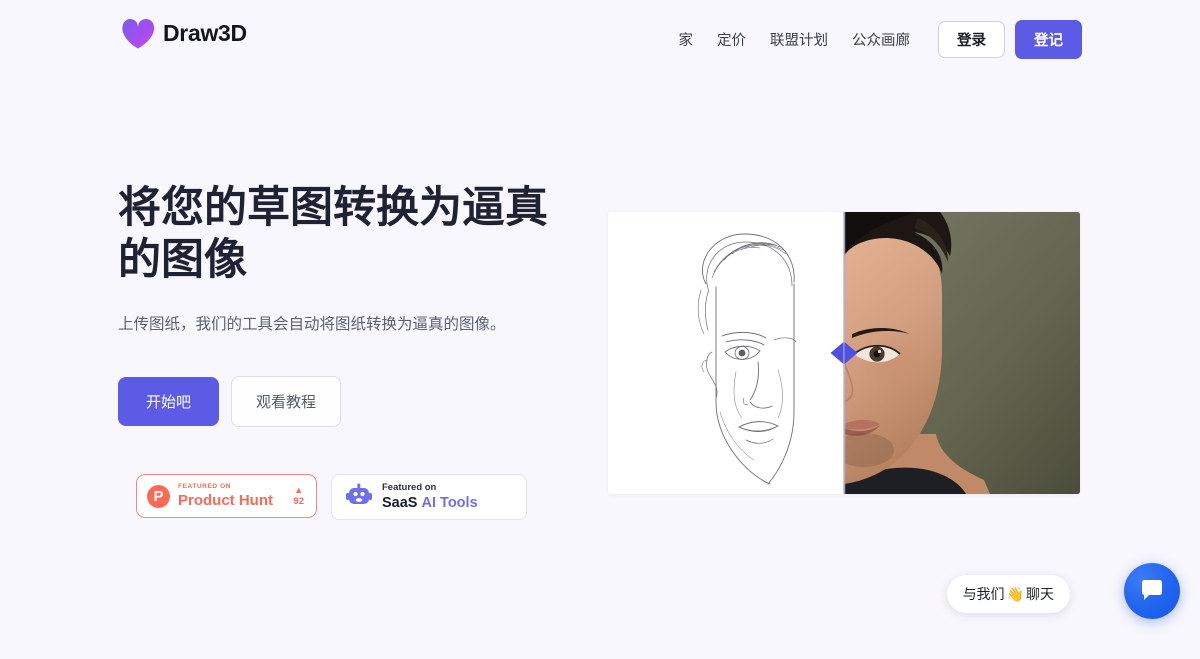  I want to click on product-hunt-text: FEATURED ON Product Hunt, so click(231, 496).